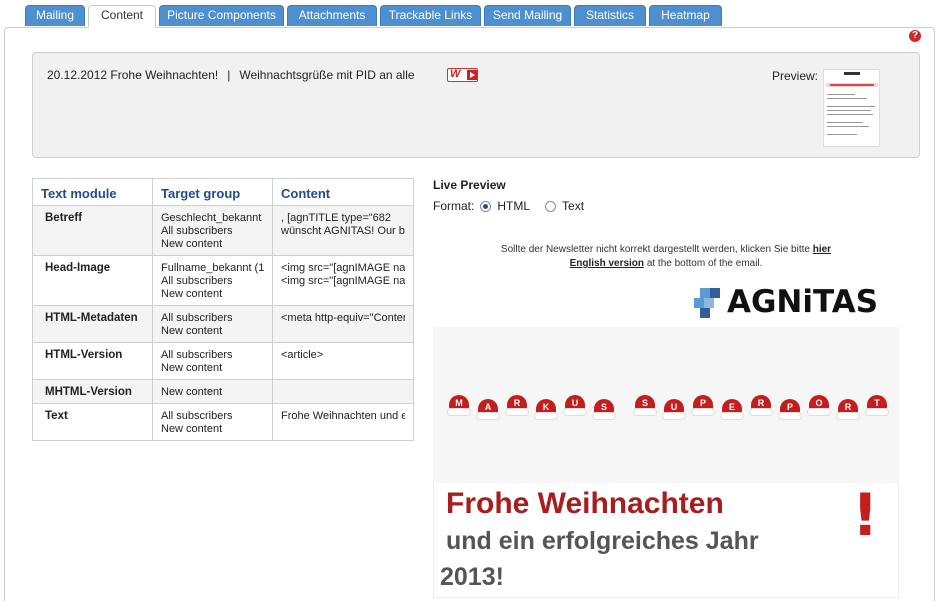 This screenshot has width=938, height=601. I want to click on text-module-name: HTML-Metadaten, so click(92, 324).